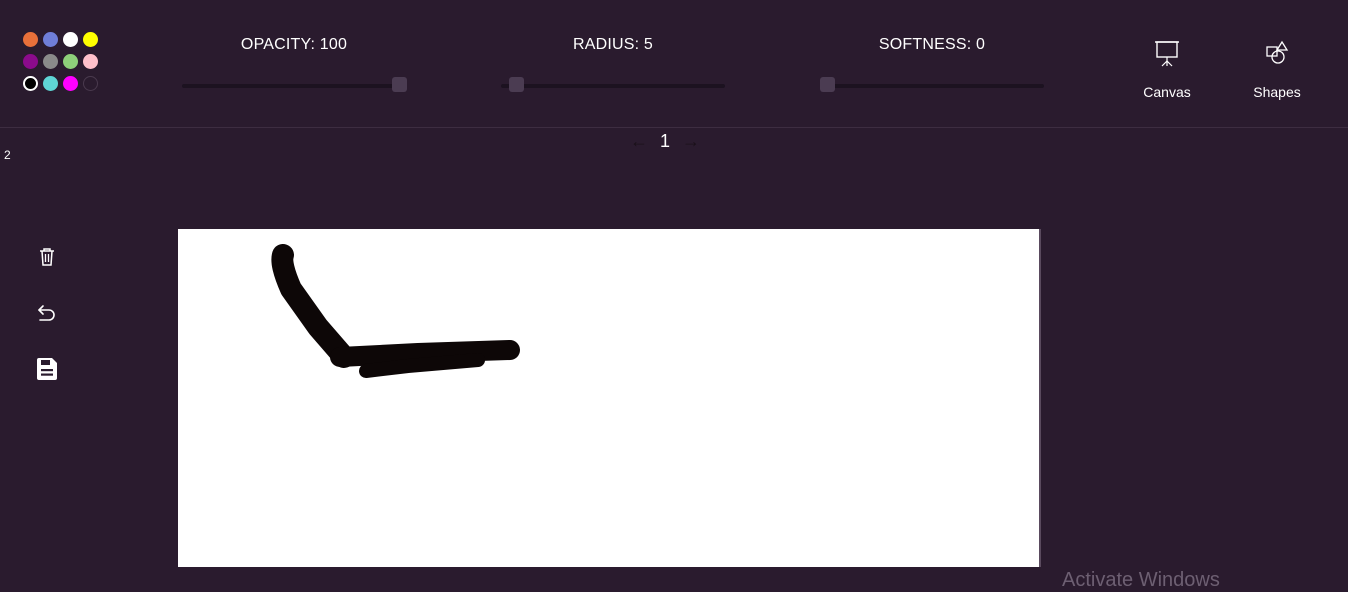  What do you see at coordinates (90, 39) in the screenshot?
I see `color-swatch-yellow` at bounding box center [90, 39].